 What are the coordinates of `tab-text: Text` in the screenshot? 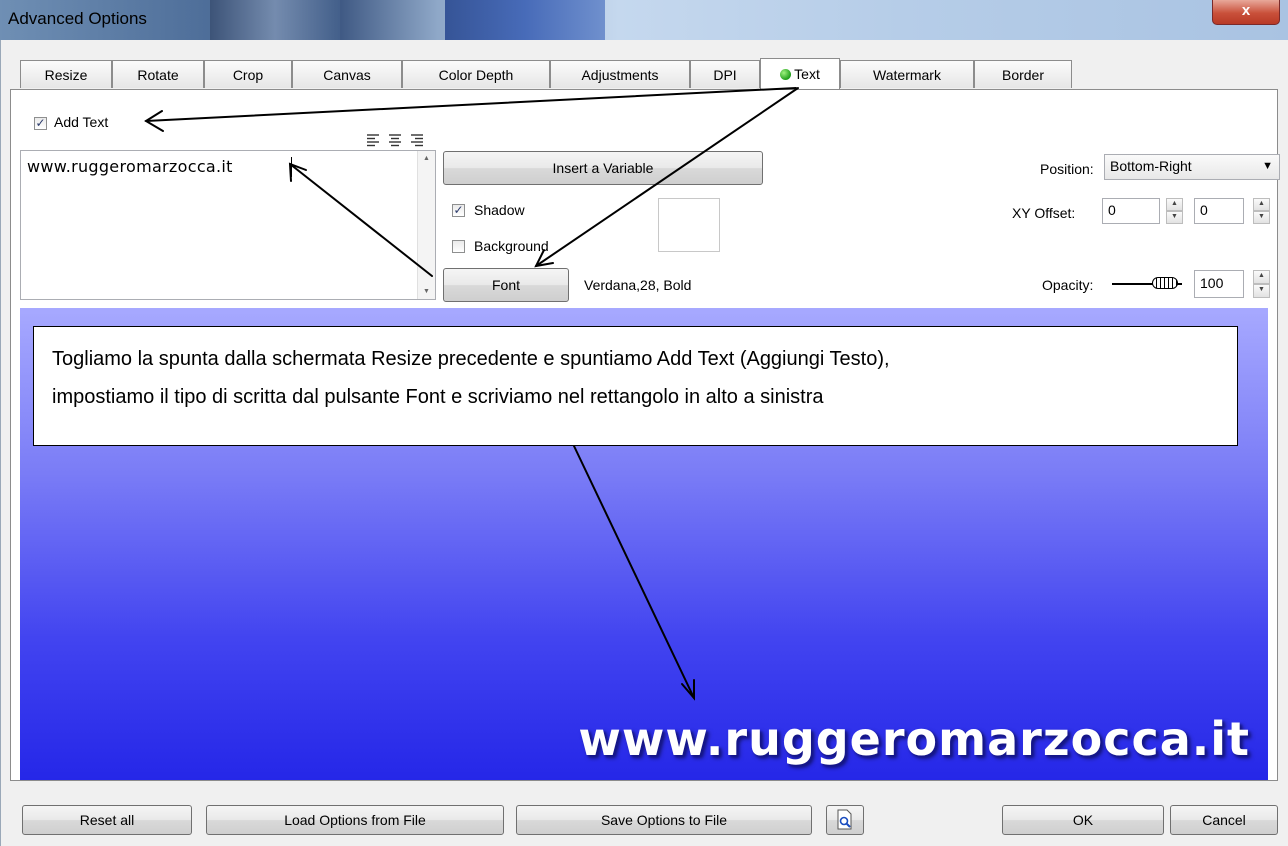 It's located at (800, 74).